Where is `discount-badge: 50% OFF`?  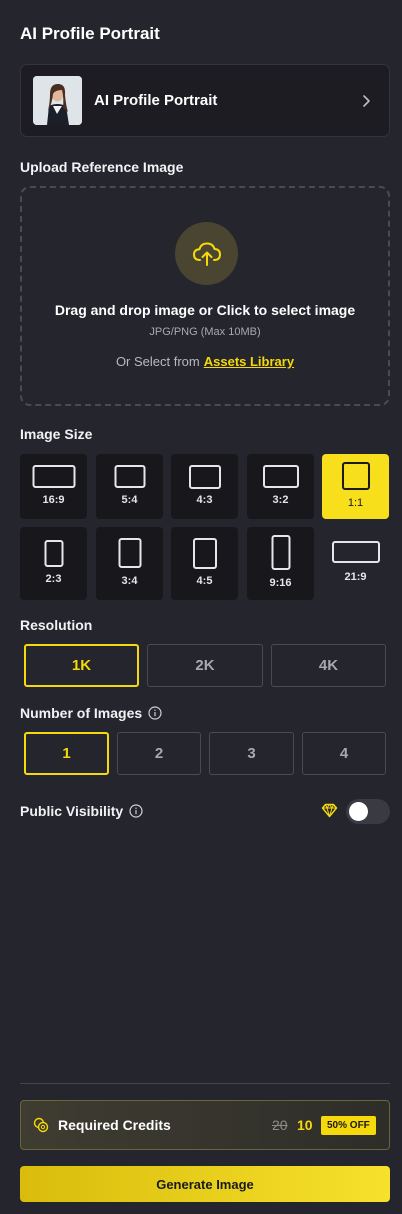 discount-badge: 50% OFF is located at coordinates (348, 1125).